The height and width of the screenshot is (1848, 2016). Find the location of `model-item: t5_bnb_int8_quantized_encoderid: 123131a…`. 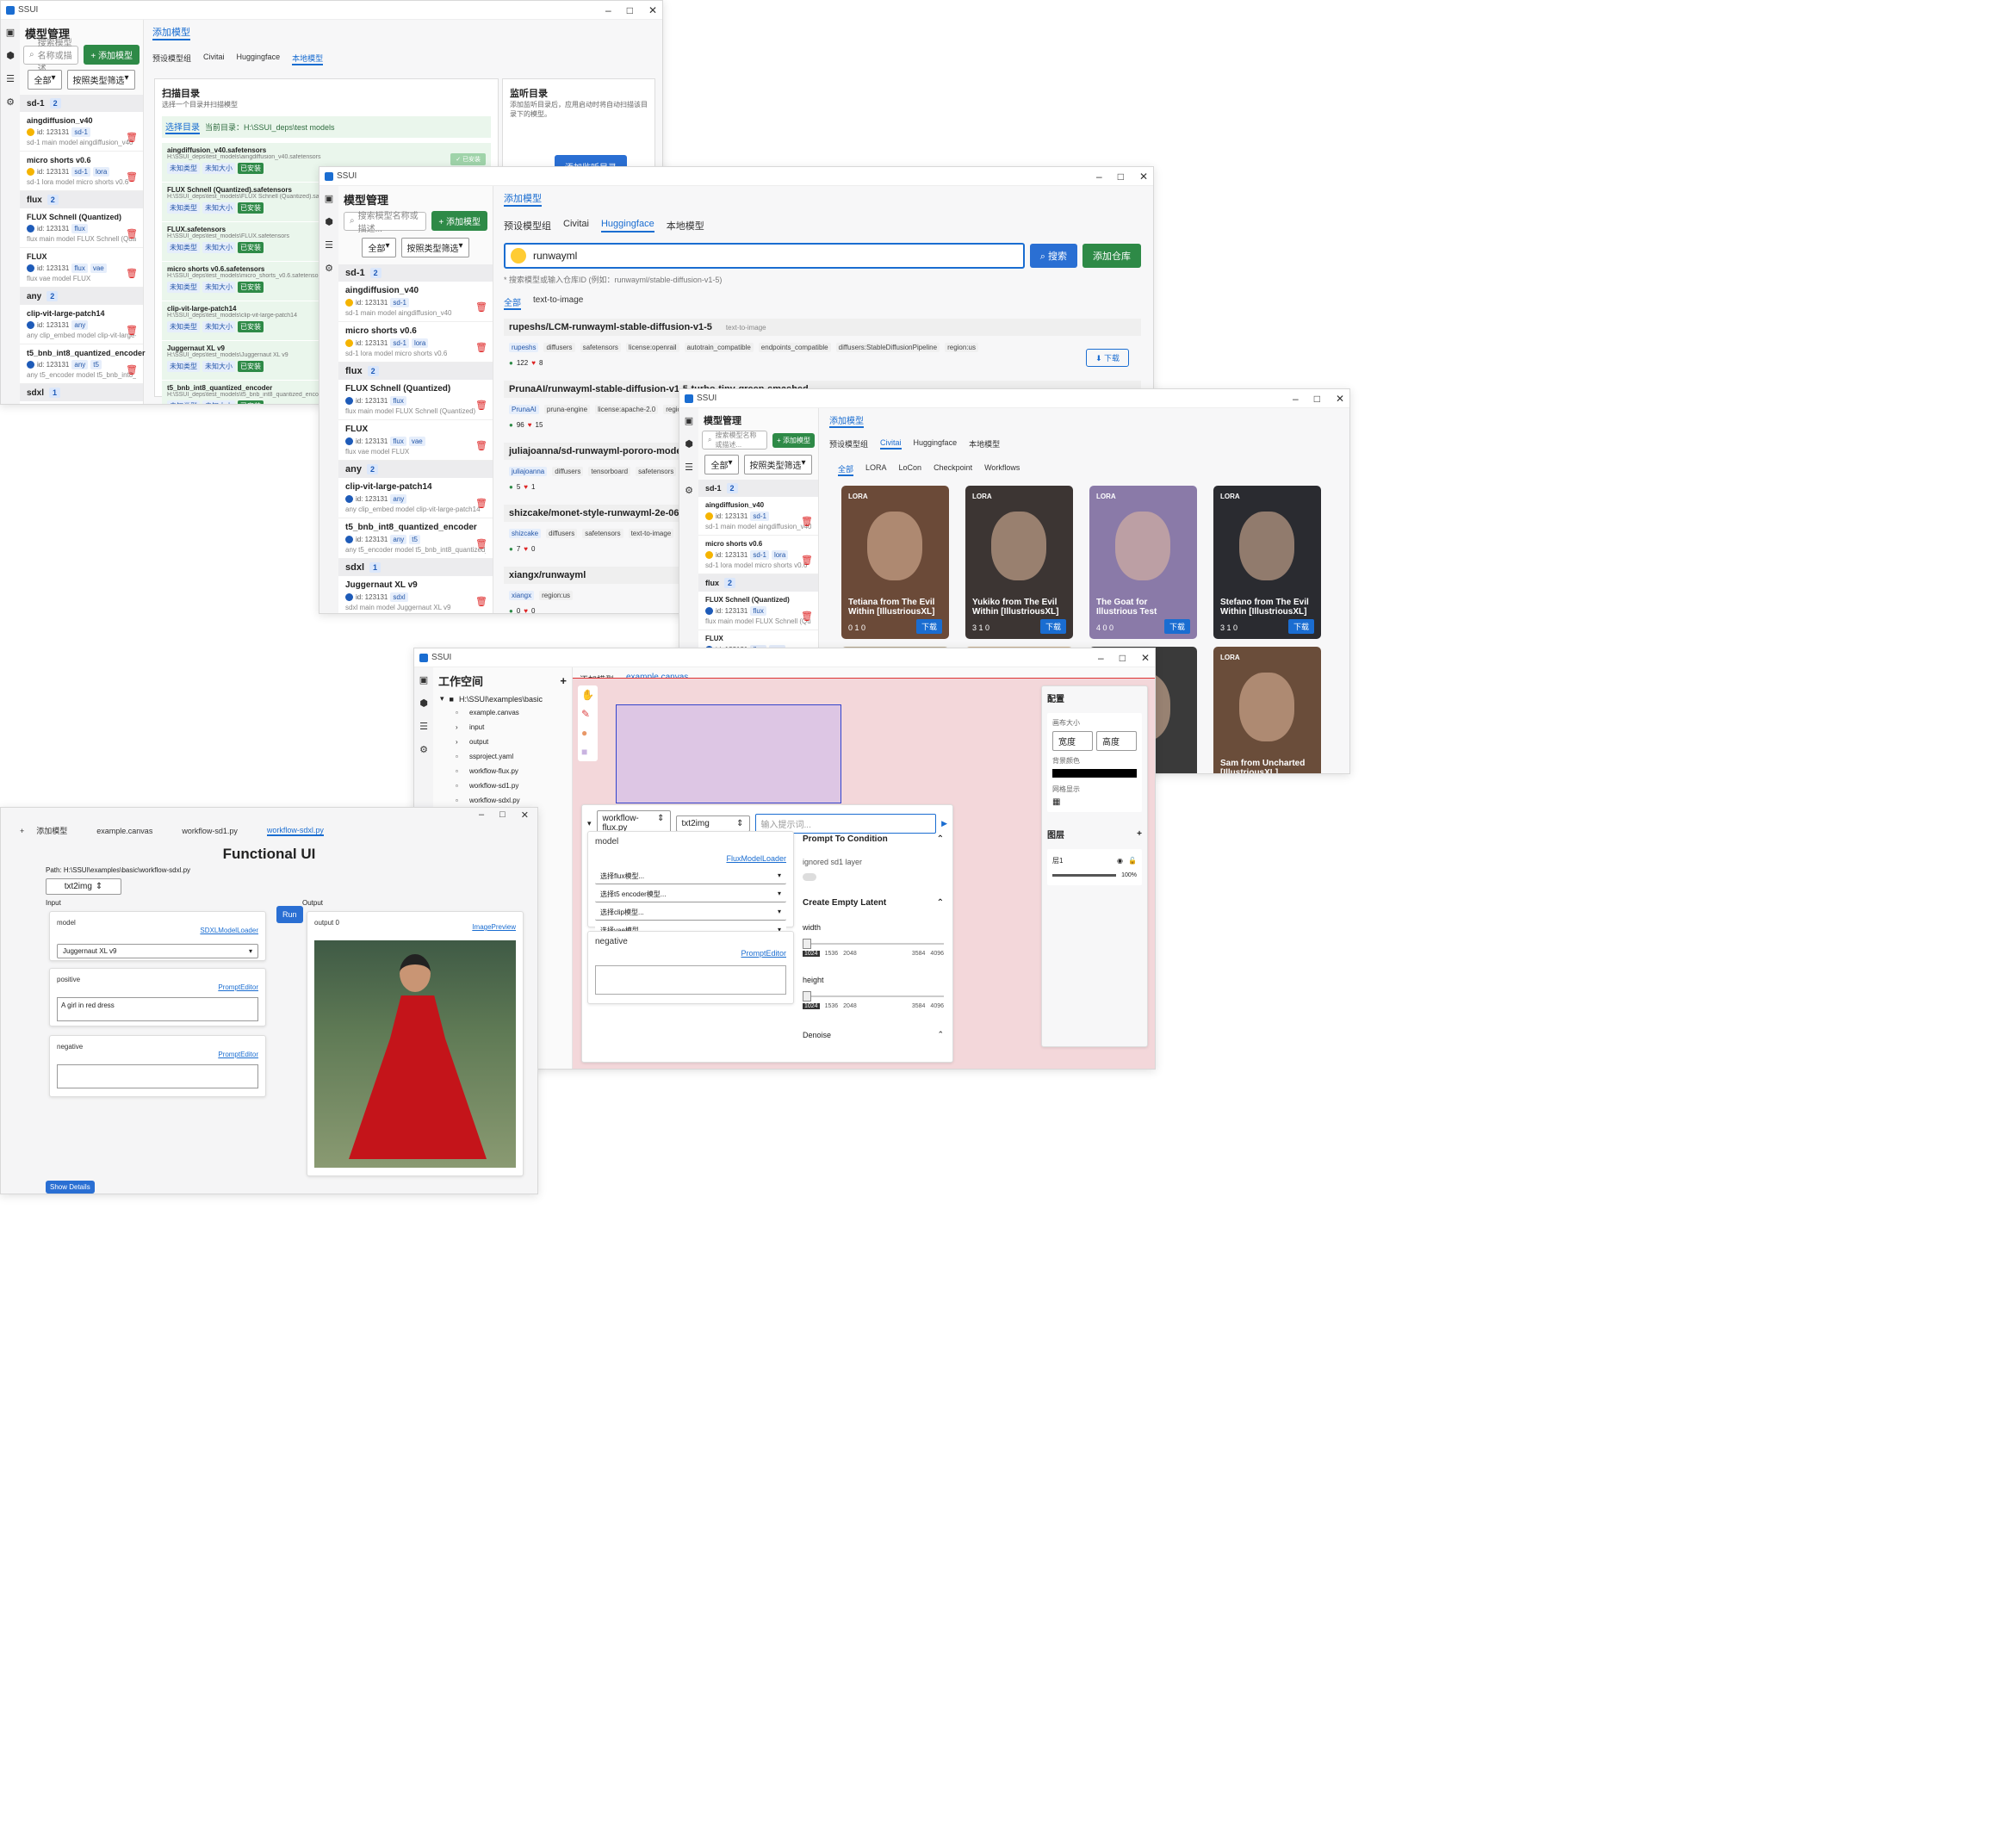

model-item: t5_bnb_int8_quantized_encoderid: 123131a… is located at coordinates (415, 538).